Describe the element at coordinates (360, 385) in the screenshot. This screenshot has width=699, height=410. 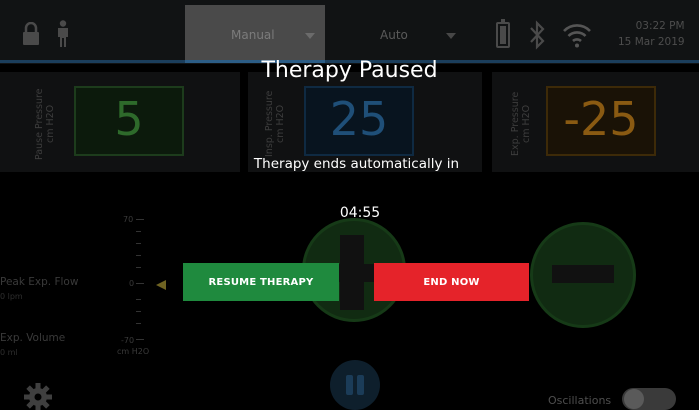
I see `pause-icon-bar` at that location.